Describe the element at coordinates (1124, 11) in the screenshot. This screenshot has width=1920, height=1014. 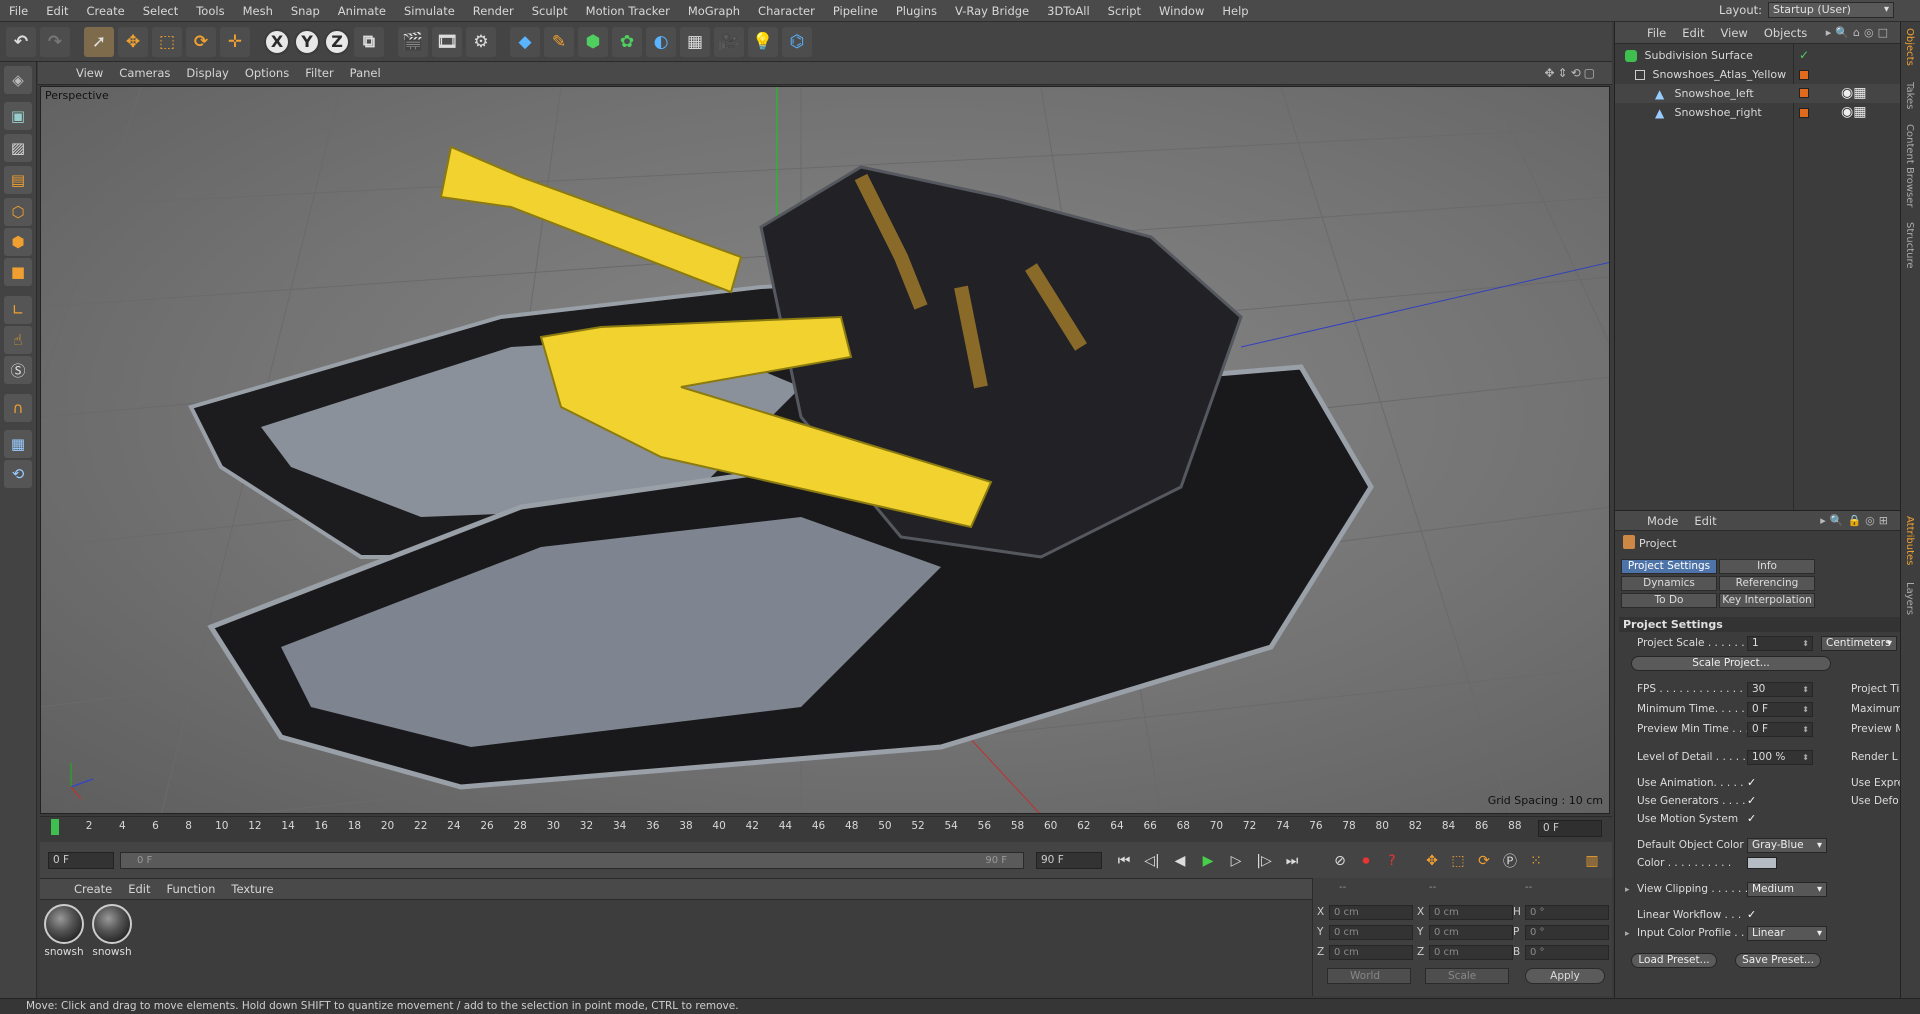
I see `menu-script: Script` at that location.